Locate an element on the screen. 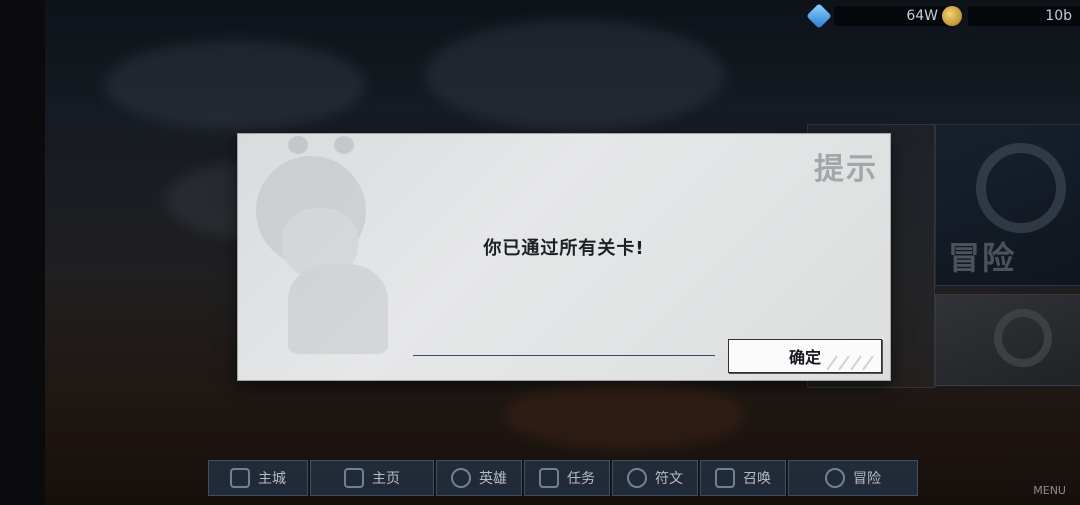 This screenshot has height=505, width=1080. nav-label: 冒险 is located at coordinates (867, 479).